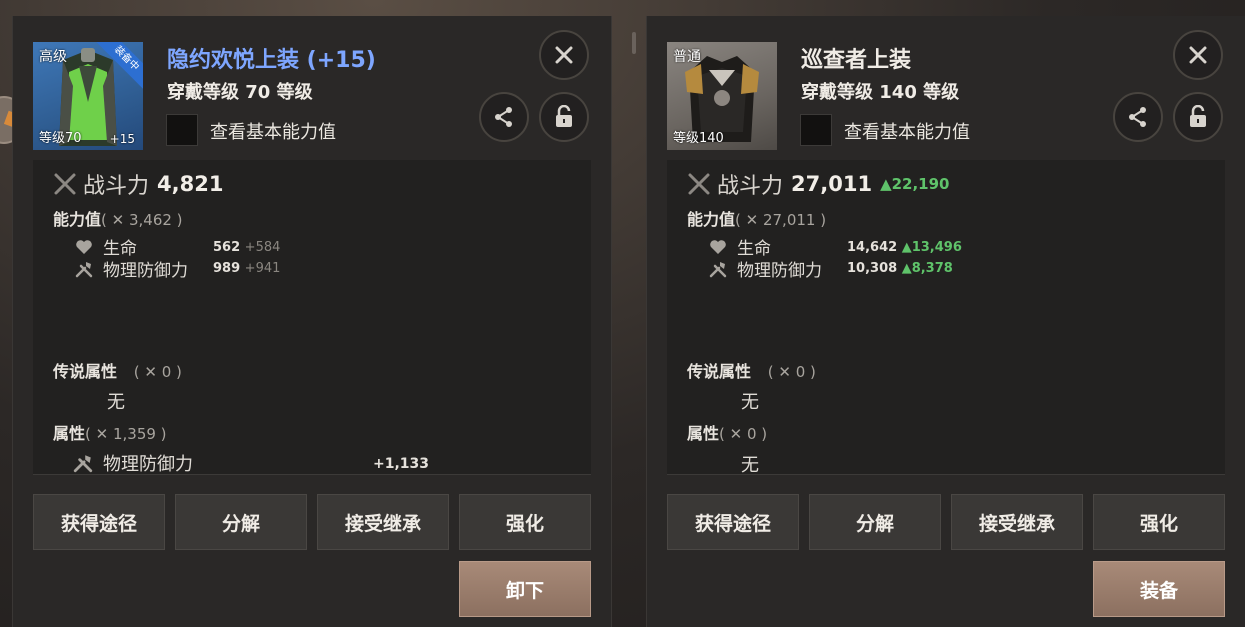 Image resolution: width=1245 pixels, height=627 pixels. I want to click on ability-header: 能力值( ✕ 3,462 ), so click(118, 218).